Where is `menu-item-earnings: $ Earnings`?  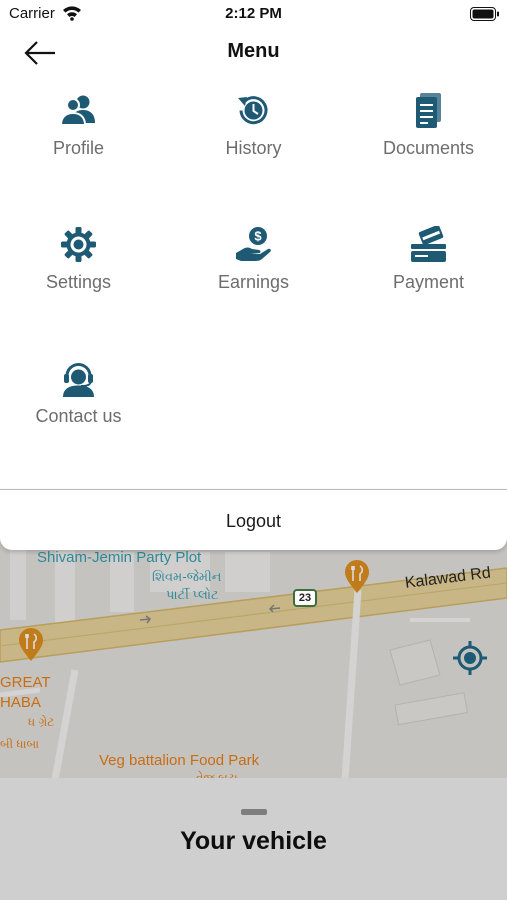
menu-item-earnings: $ Earnings is located at coordinates (253, 281).